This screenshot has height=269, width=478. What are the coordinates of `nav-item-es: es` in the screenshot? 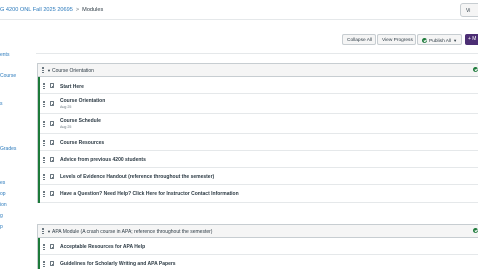 It's located at (2, 183).